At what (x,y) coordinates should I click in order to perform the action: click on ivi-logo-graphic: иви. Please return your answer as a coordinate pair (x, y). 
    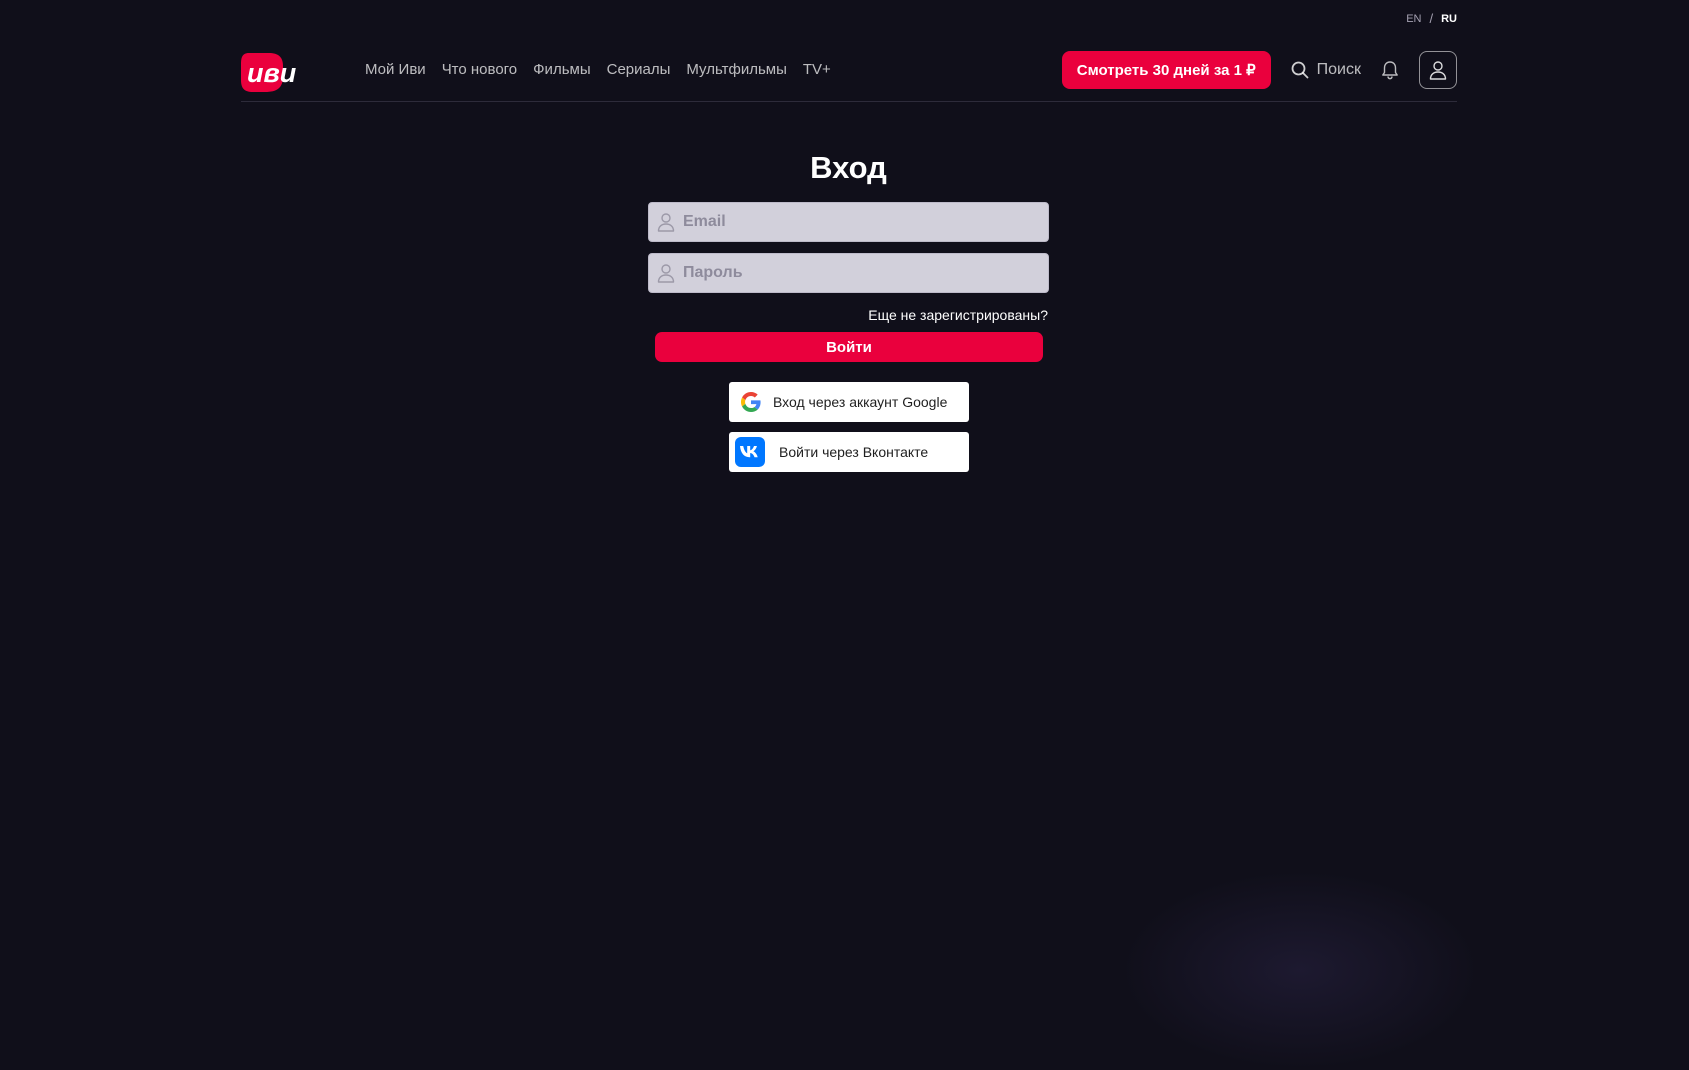
    Looking at the image, I should click on (269, 72).